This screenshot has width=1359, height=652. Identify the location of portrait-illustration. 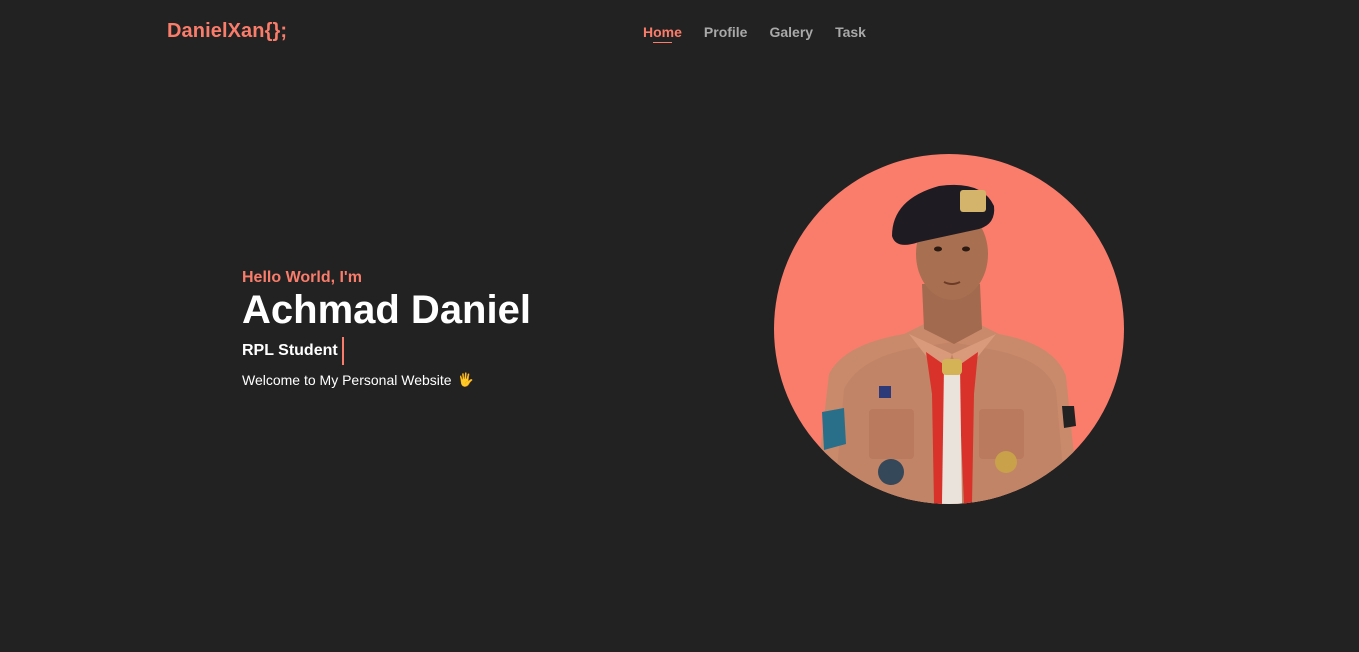
(946, 344).